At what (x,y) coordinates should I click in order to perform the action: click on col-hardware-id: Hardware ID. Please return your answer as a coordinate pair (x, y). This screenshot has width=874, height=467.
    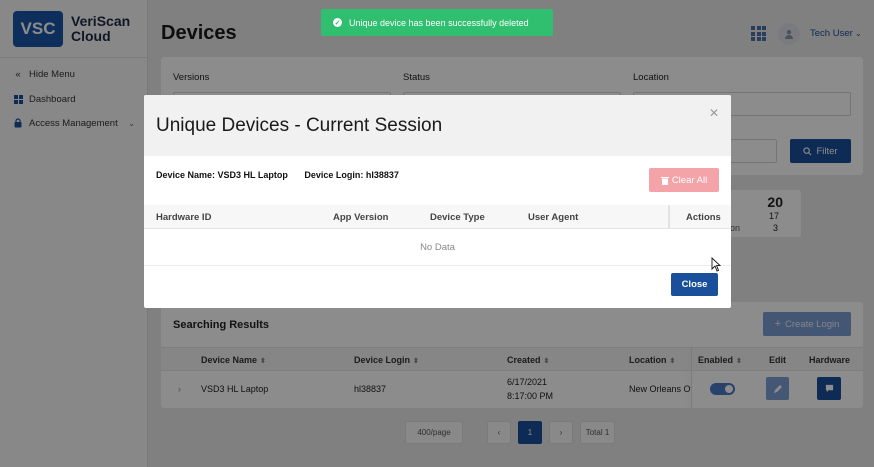
    Looking at the image, I should click on (184, 217).